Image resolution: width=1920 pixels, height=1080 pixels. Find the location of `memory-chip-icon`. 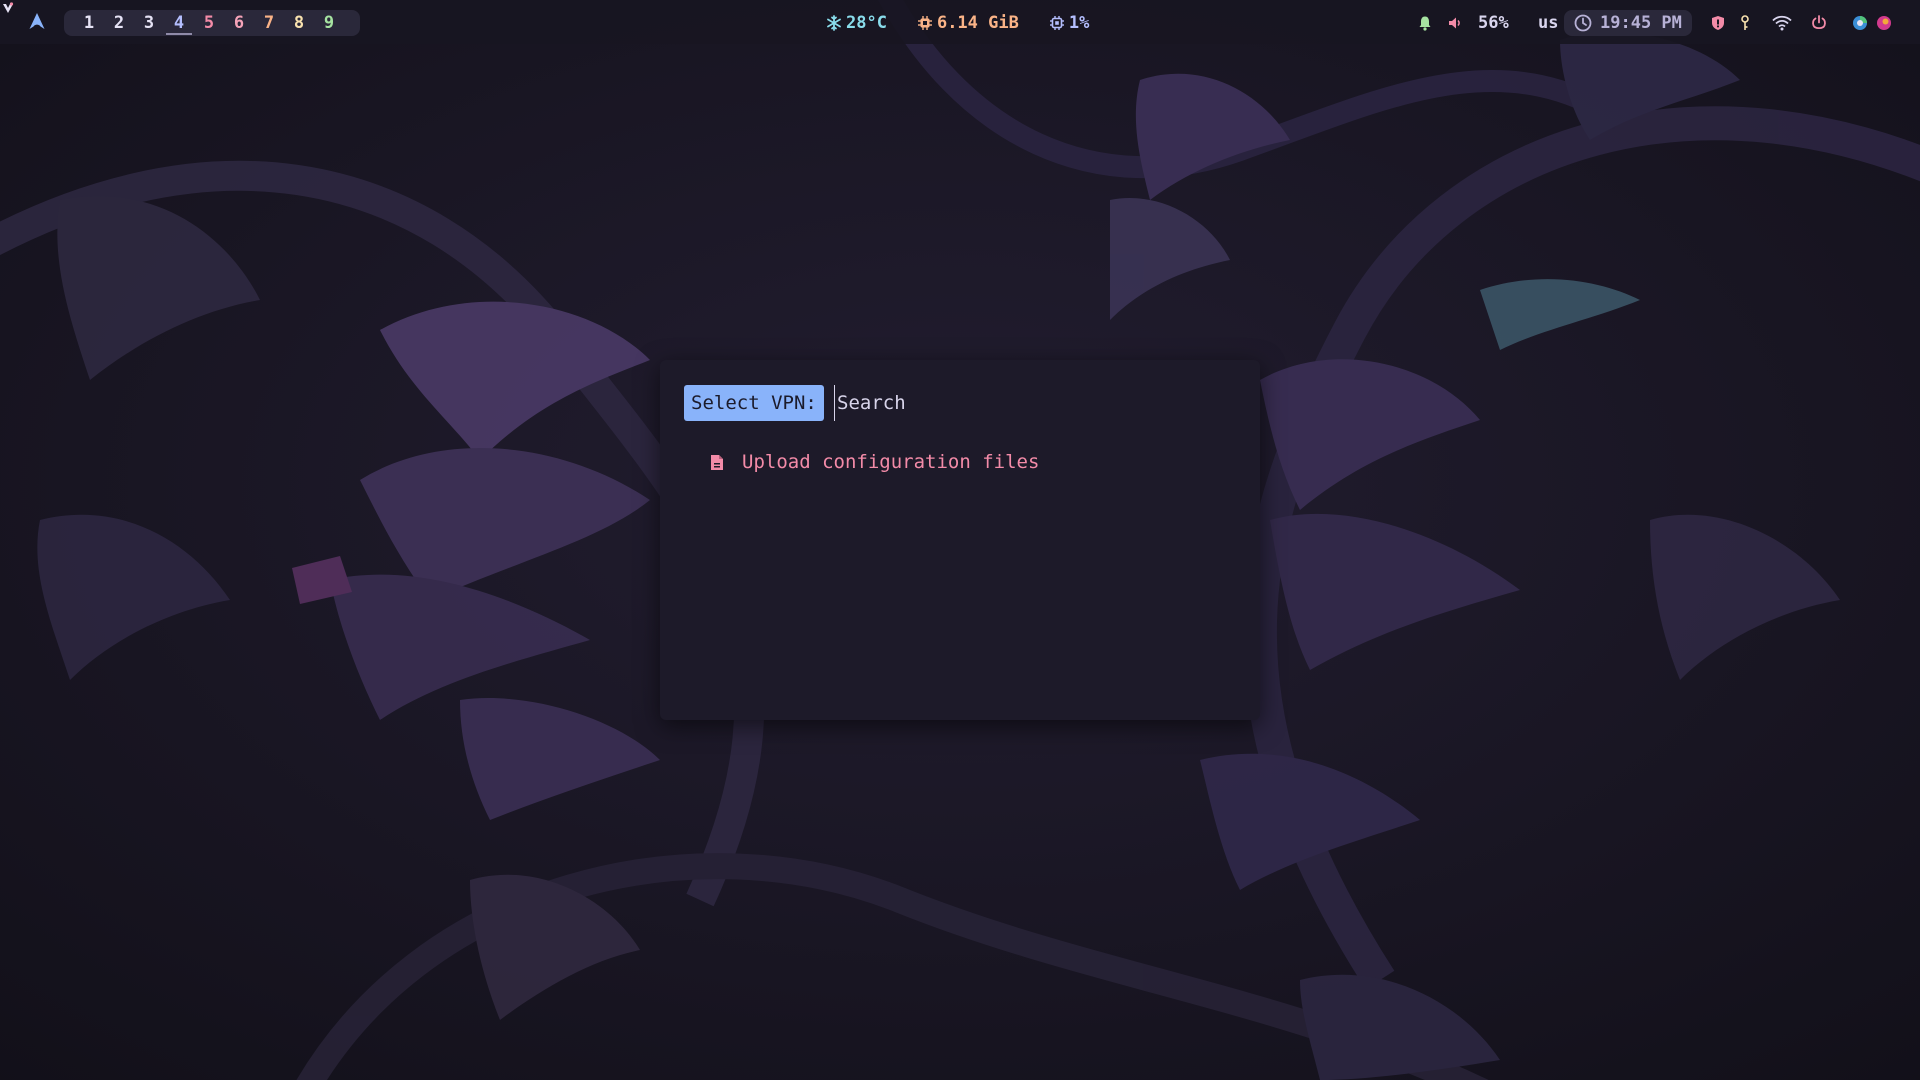

memory-chip-icon is located at coordinates (924, 23).